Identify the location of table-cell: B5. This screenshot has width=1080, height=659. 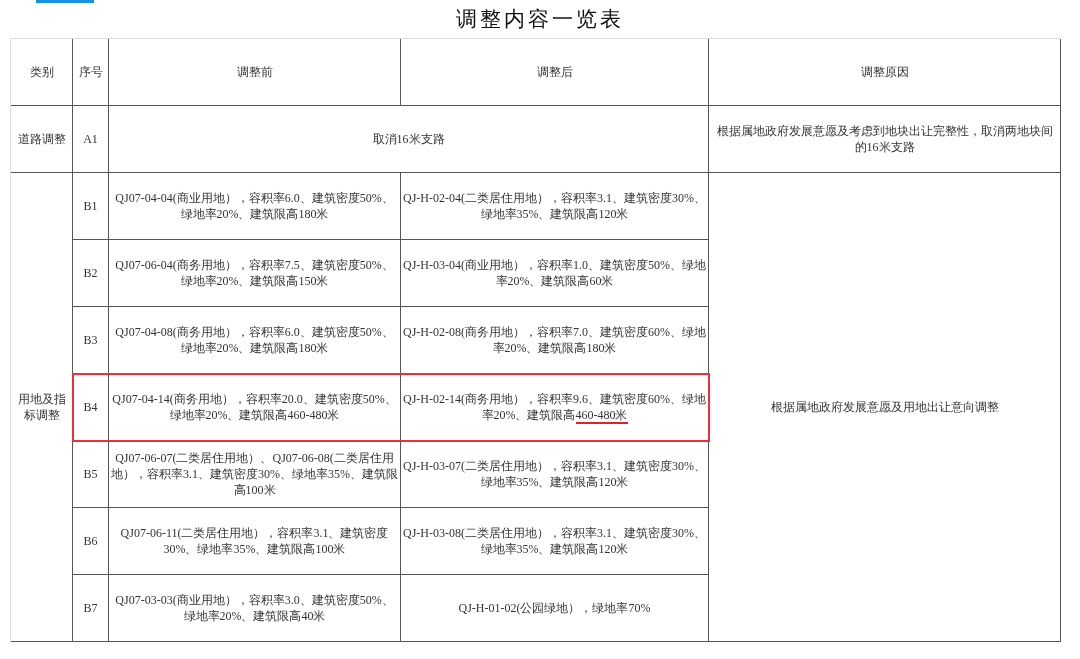
(91, 474).